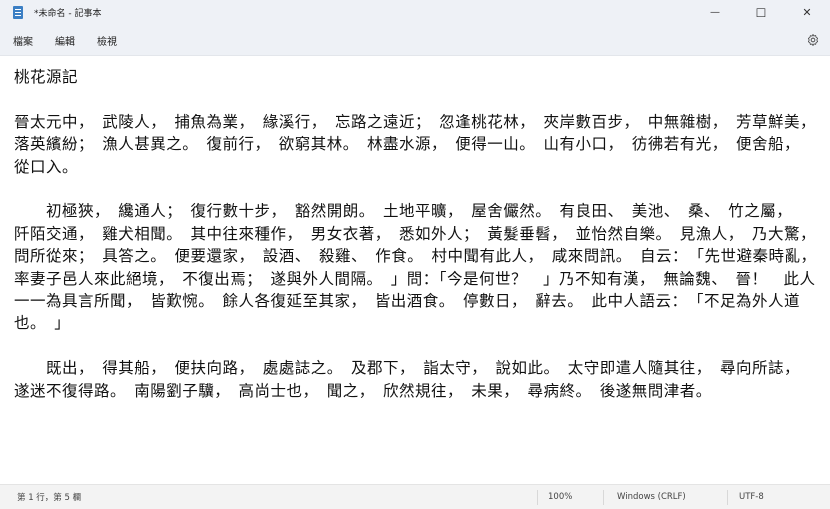  What do you see at coordinates (107, 40) in the screenshot?
I see `menu-view: 檢視` at bounding box center [107, 40].